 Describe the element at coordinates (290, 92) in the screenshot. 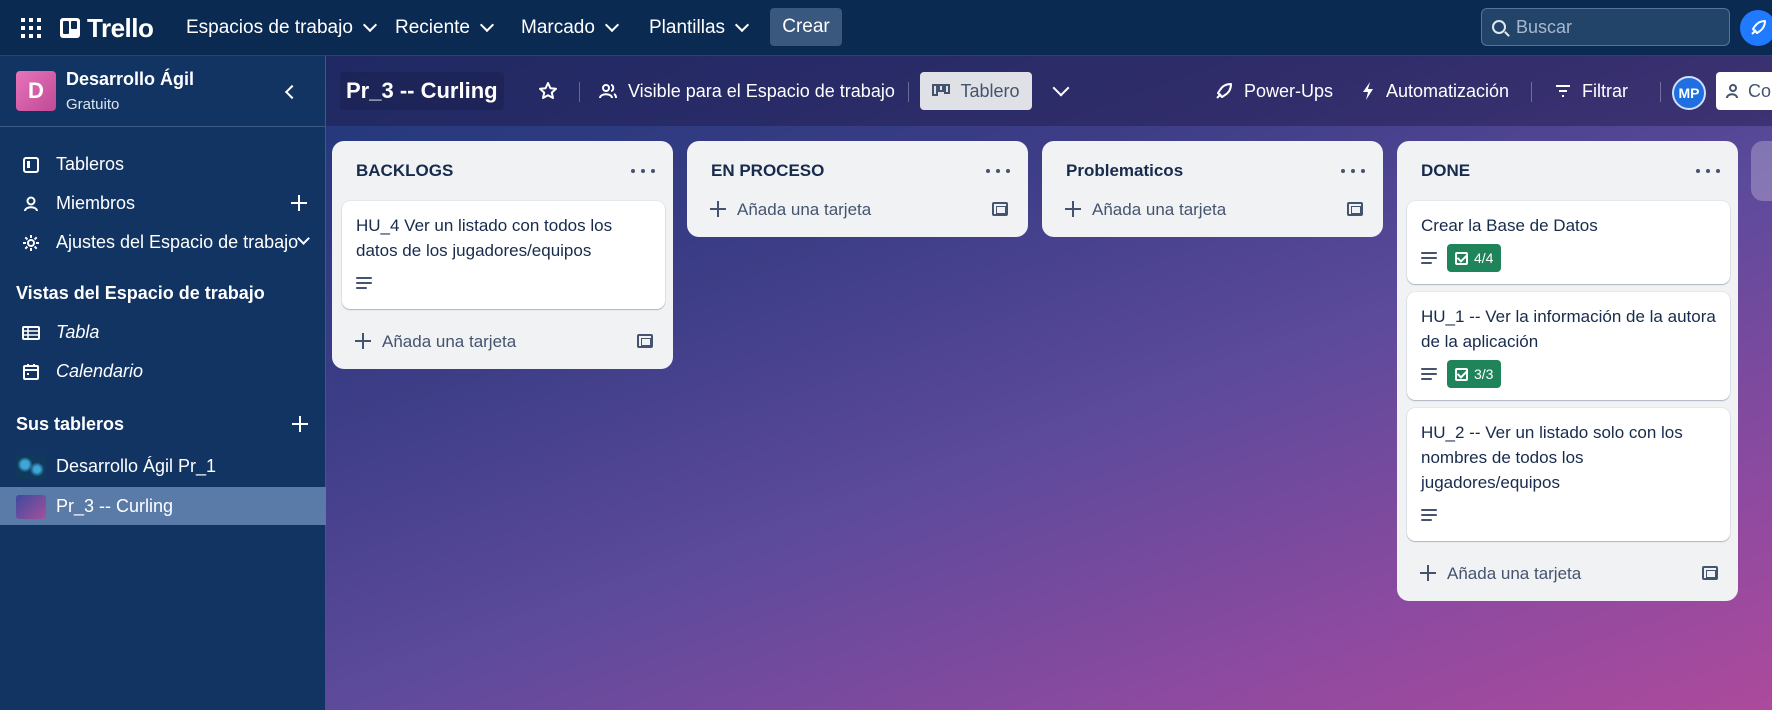

I see `collapse-sidebar-button` at that location.